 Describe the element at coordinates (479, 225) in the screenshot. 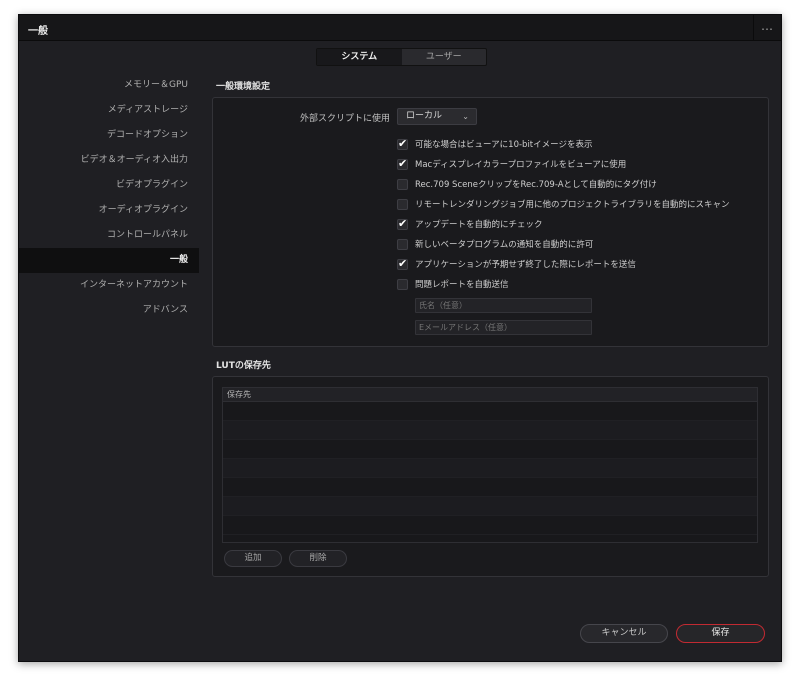

I see `checkbox-label: アップデートを自動的にチェック` at that location.